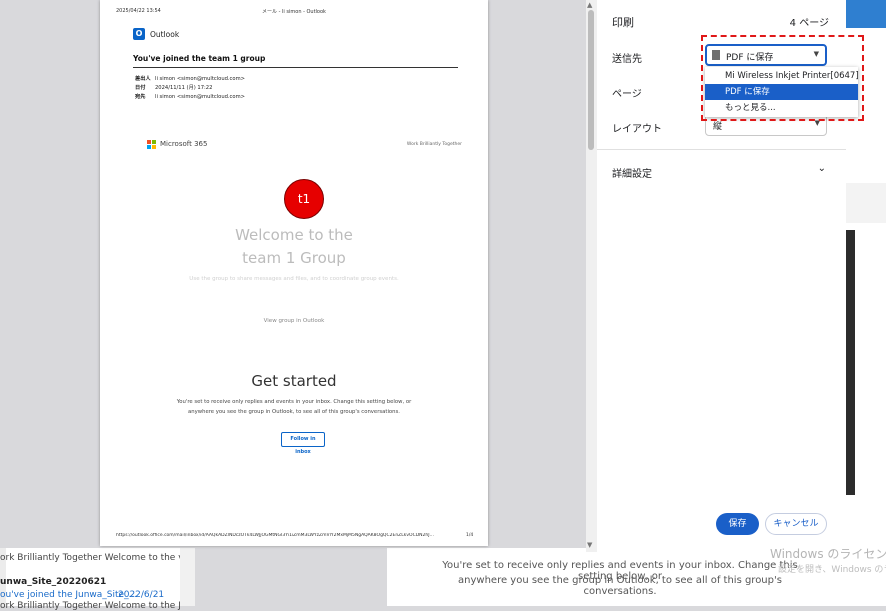 The height and width of the screenshot is (611, 886). Describe the element at coordinates (294, 321) in the screenshot. I see `view-group-link: View group in Outlook` at that location.